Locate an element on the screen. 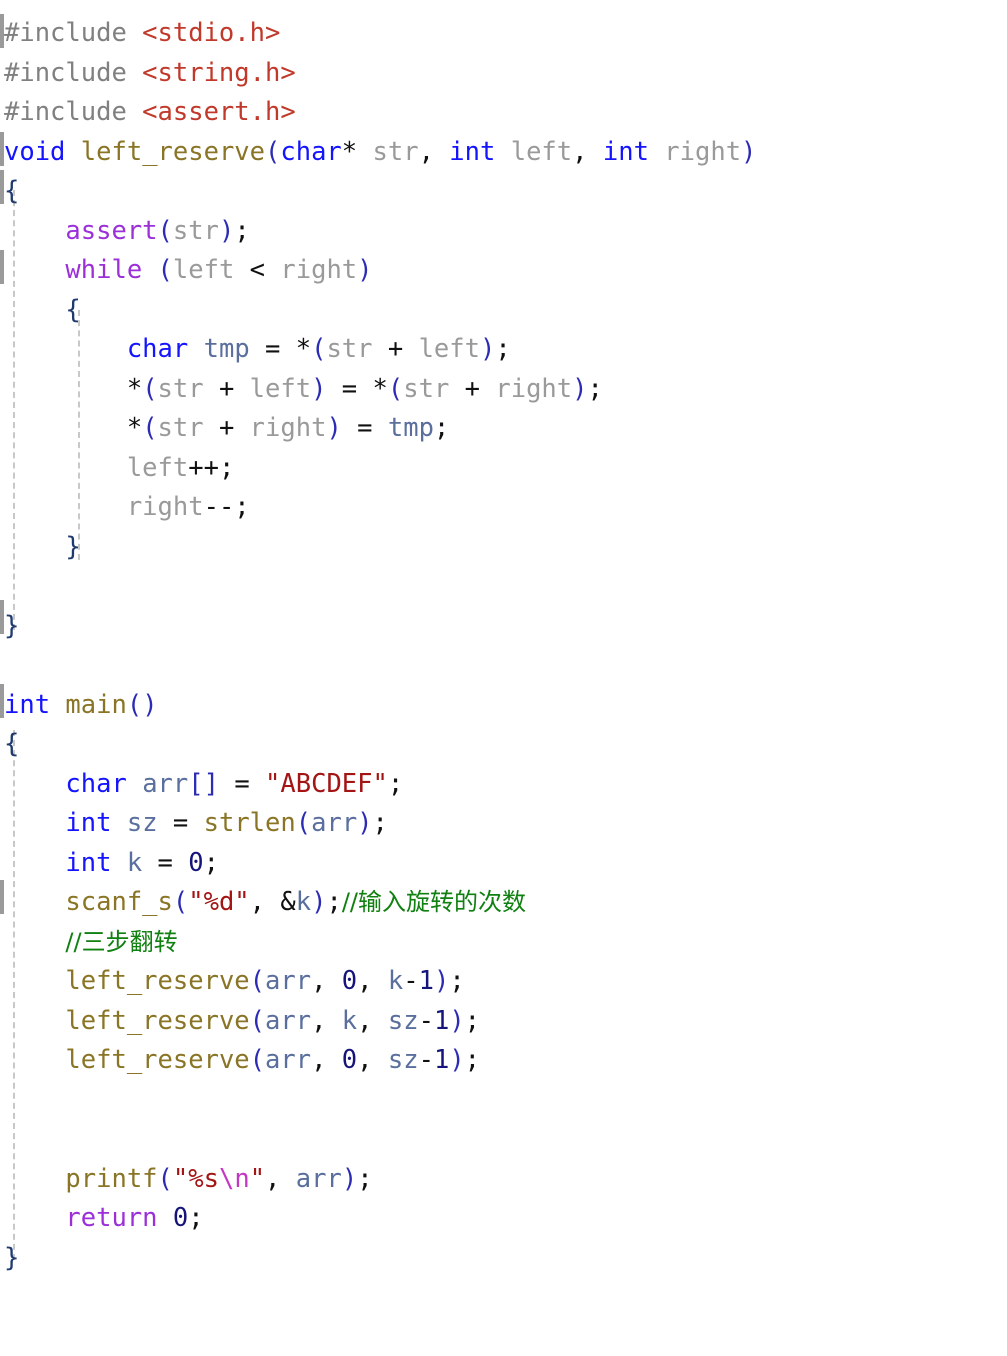 The width and height of the screenshot is (1007, 1356). code-token: strlen is located at coordinates (249, 823).